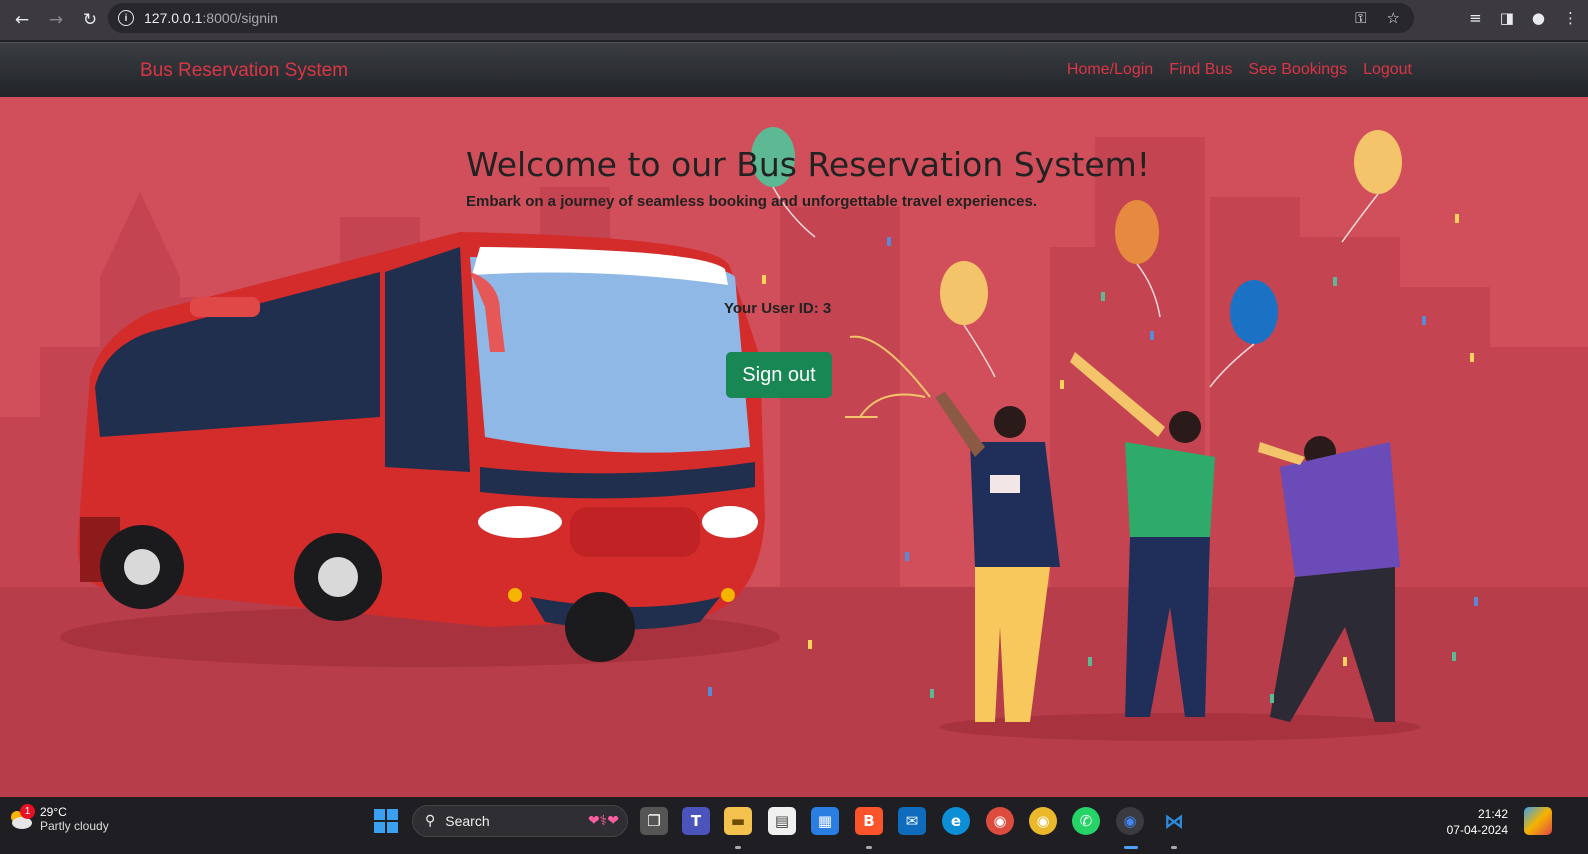  What do you see at coordinates (1492, 814) in the screenshot?
I see `clock-time: 21:42` at bounding box center [1492, 814].